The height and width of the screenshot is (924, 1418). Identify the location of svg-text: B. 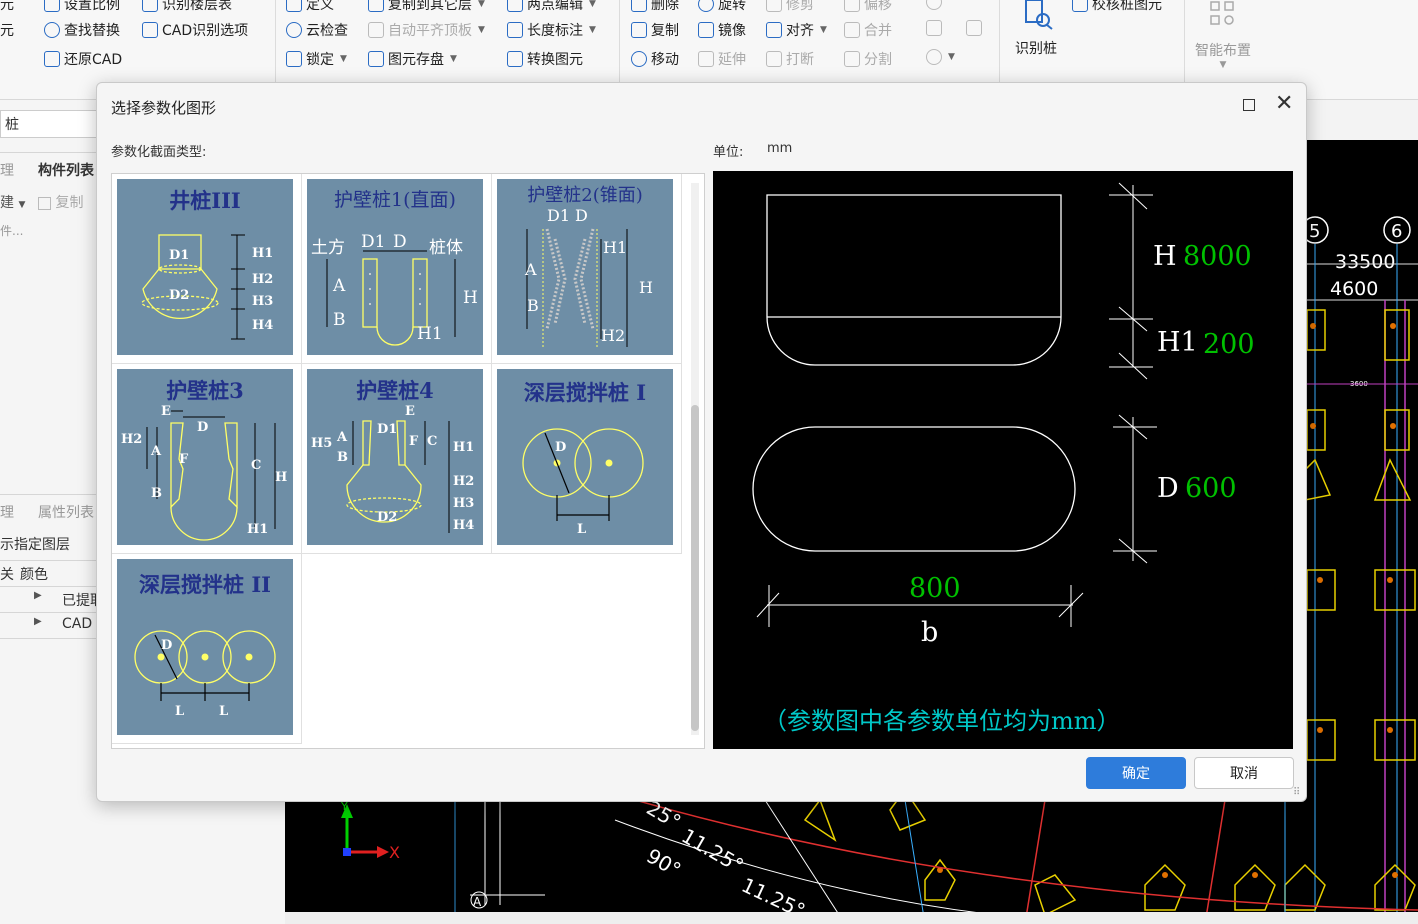
(533, 305).